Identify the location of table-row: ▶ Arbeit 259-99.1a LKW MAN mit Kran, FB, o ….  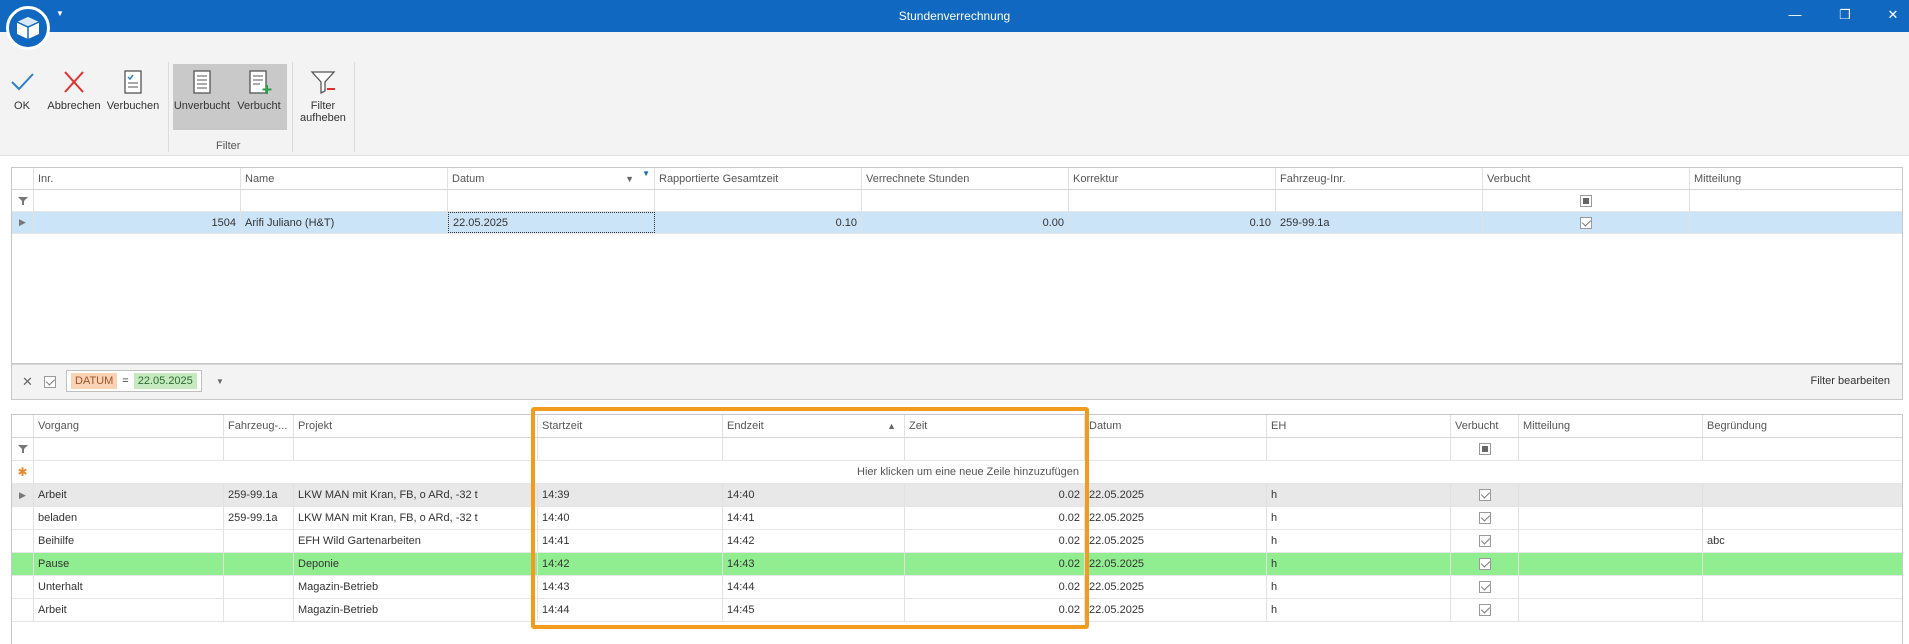
(957, 495).